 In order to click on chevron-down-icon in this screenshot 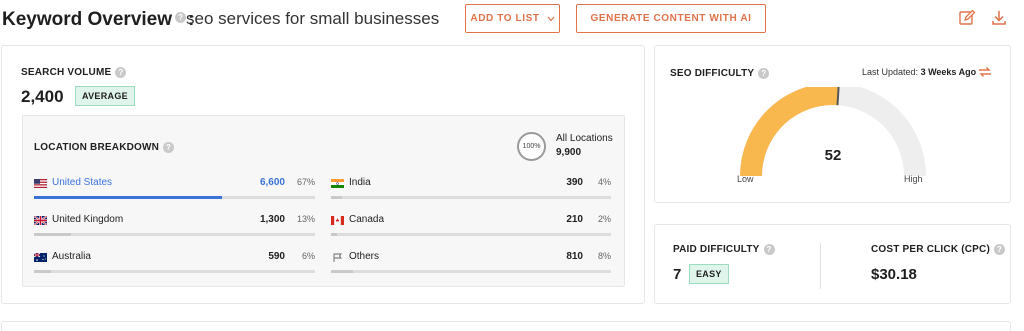, I will do `click(551, 19)`.